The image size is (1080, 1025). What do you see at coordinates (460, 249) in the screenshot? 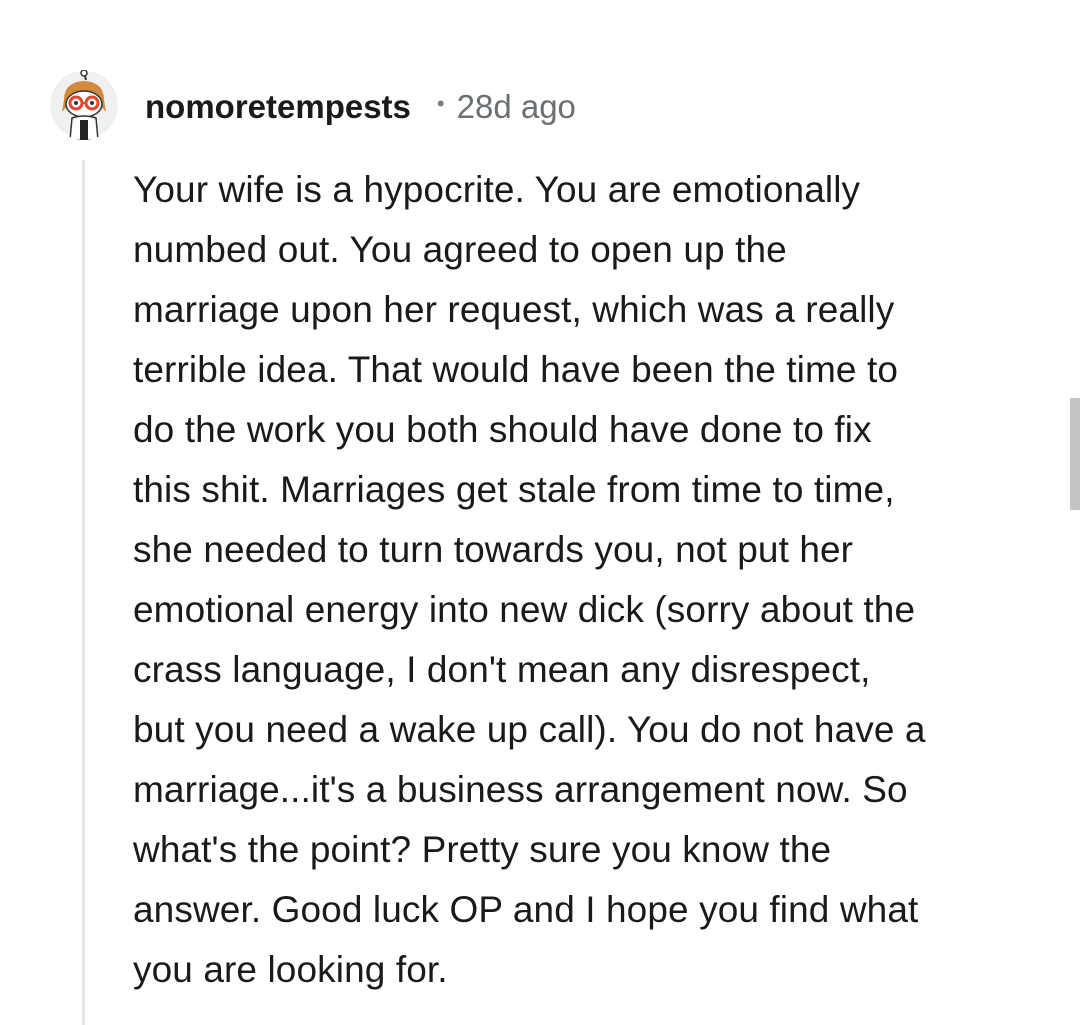
I see `comment-body-line: numbed out. You agreed to open up the` at bounding box center [460, 249].